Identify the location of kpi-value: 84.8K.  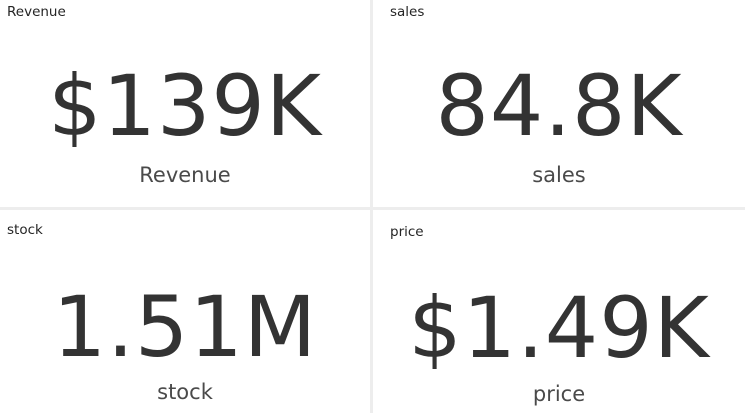
(559, 106).